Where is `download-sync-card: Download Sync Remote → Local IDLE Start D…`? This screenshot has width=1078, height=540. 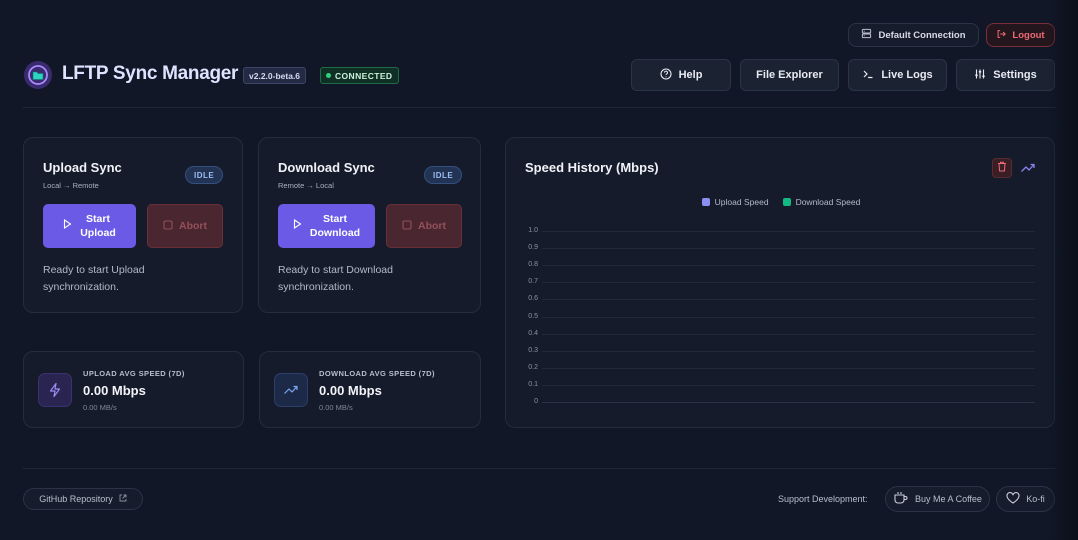
download-sync-card: Download Sync Remote → Local IDLE Start D… is located at coordinates (369, 225).